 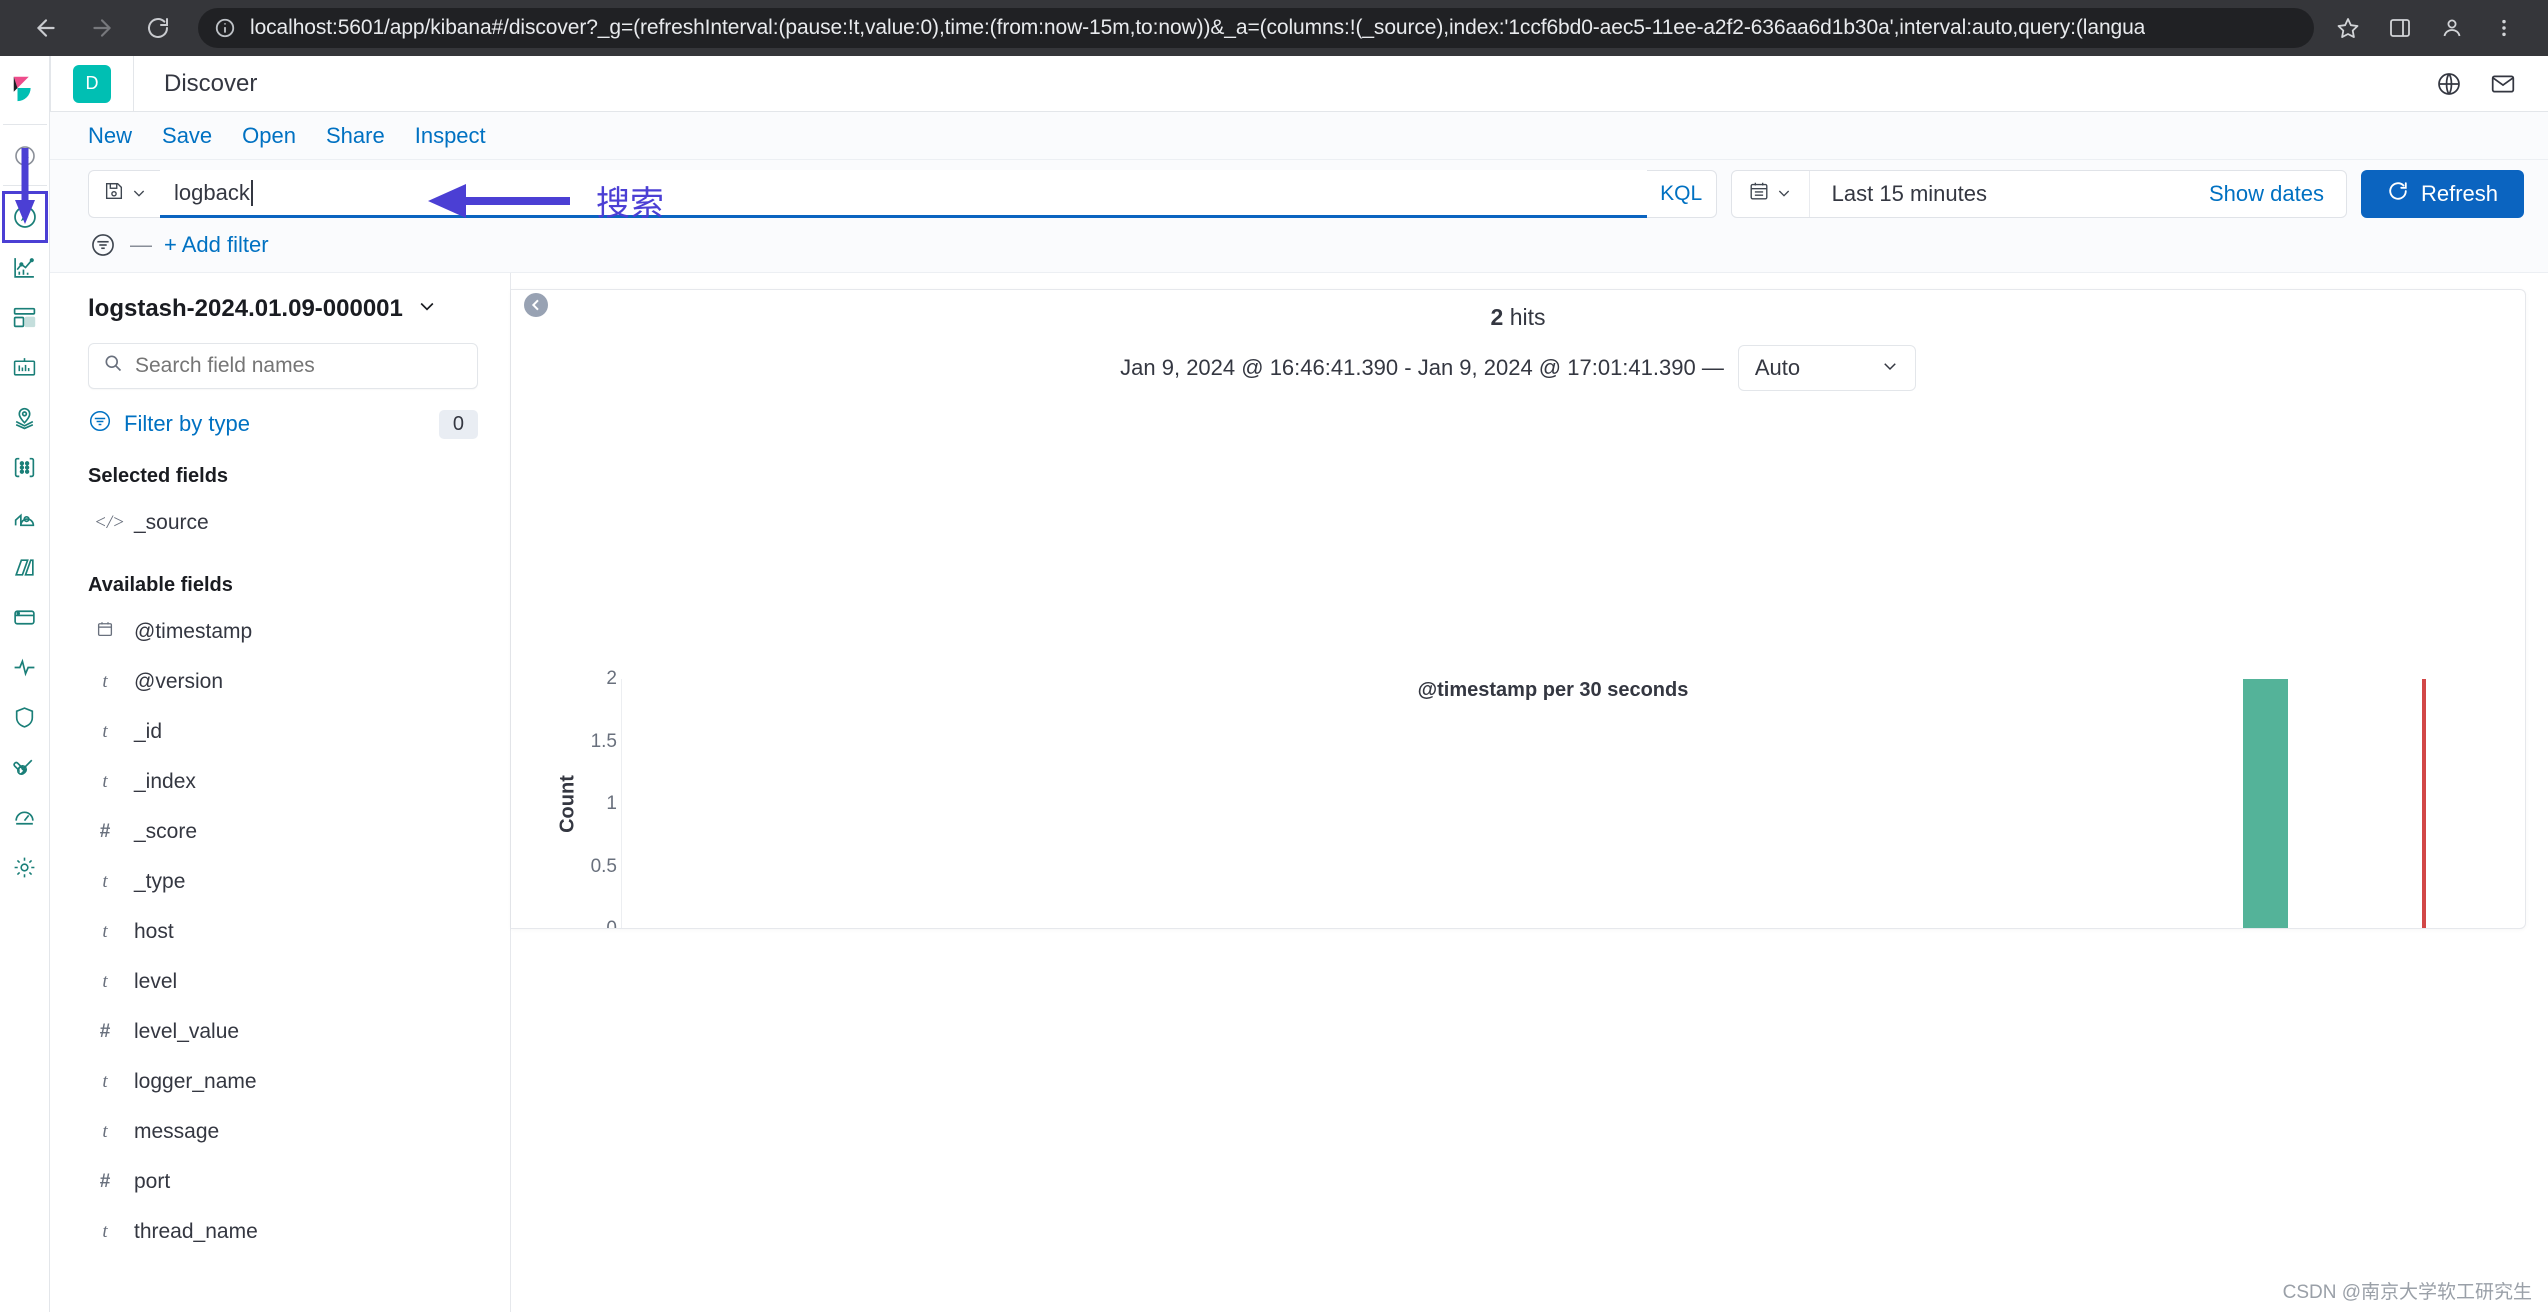 I want to click on hits-line: 2 hits, so click(x=1518, y=317).